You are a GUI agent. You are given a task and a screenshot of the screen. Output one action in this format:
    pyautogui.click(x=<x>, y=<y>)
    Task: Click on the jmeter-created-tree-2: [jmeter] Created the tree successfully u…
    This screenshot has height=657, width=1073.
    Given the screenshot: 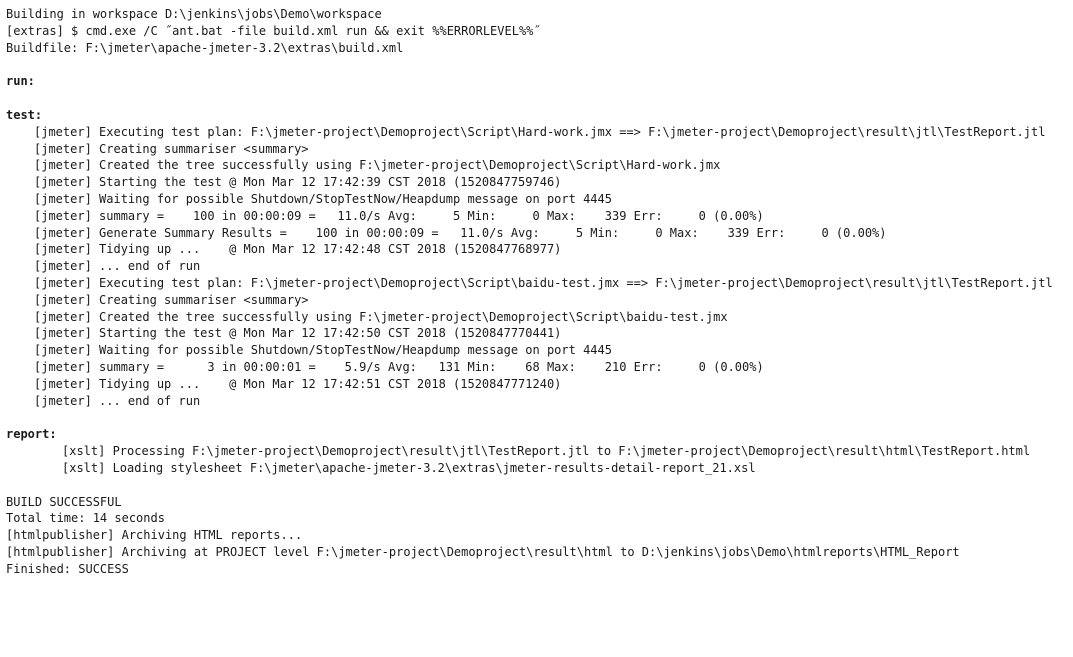 What is the action you would take?
    pyautogui.click(x=381, y=316)
    